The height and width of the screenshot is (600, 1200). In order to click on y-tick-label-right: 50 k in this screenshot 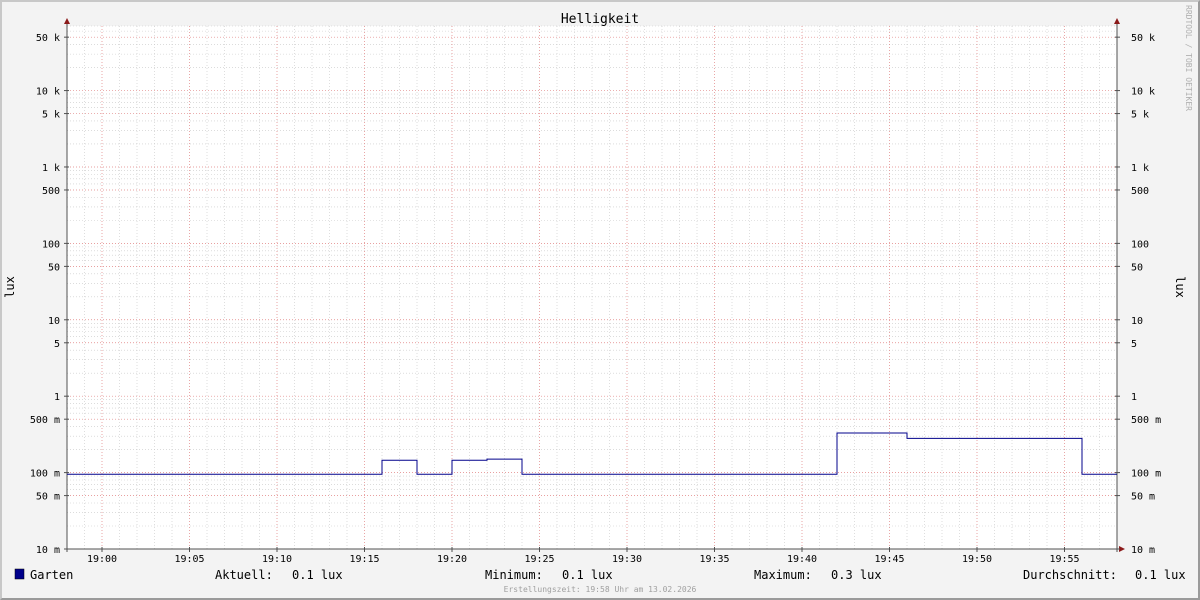, I will do `click(1143, 38)`.